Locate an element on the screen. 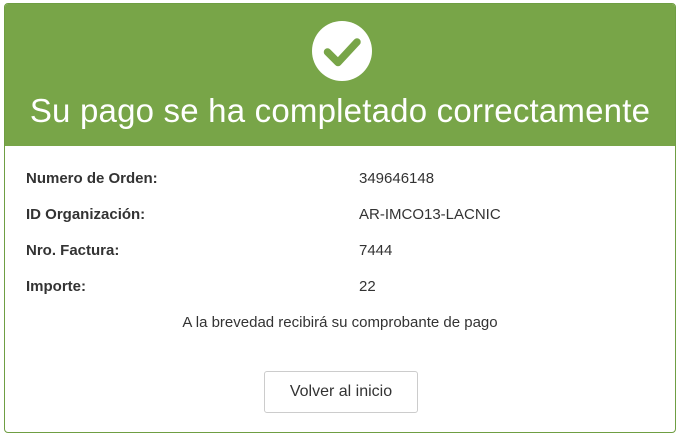  detail-row-amount: Importe: 22 is located at coordinates (340, 287).